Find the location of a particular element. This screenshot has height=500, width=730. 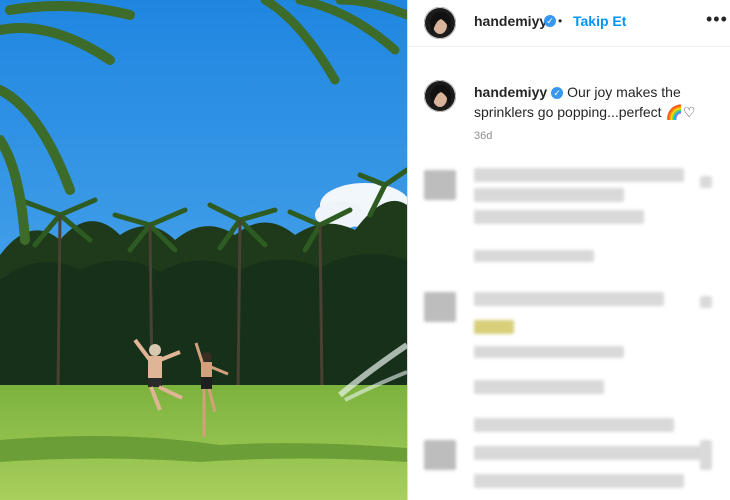

caption-avatar is located at coordinates (440, 96).